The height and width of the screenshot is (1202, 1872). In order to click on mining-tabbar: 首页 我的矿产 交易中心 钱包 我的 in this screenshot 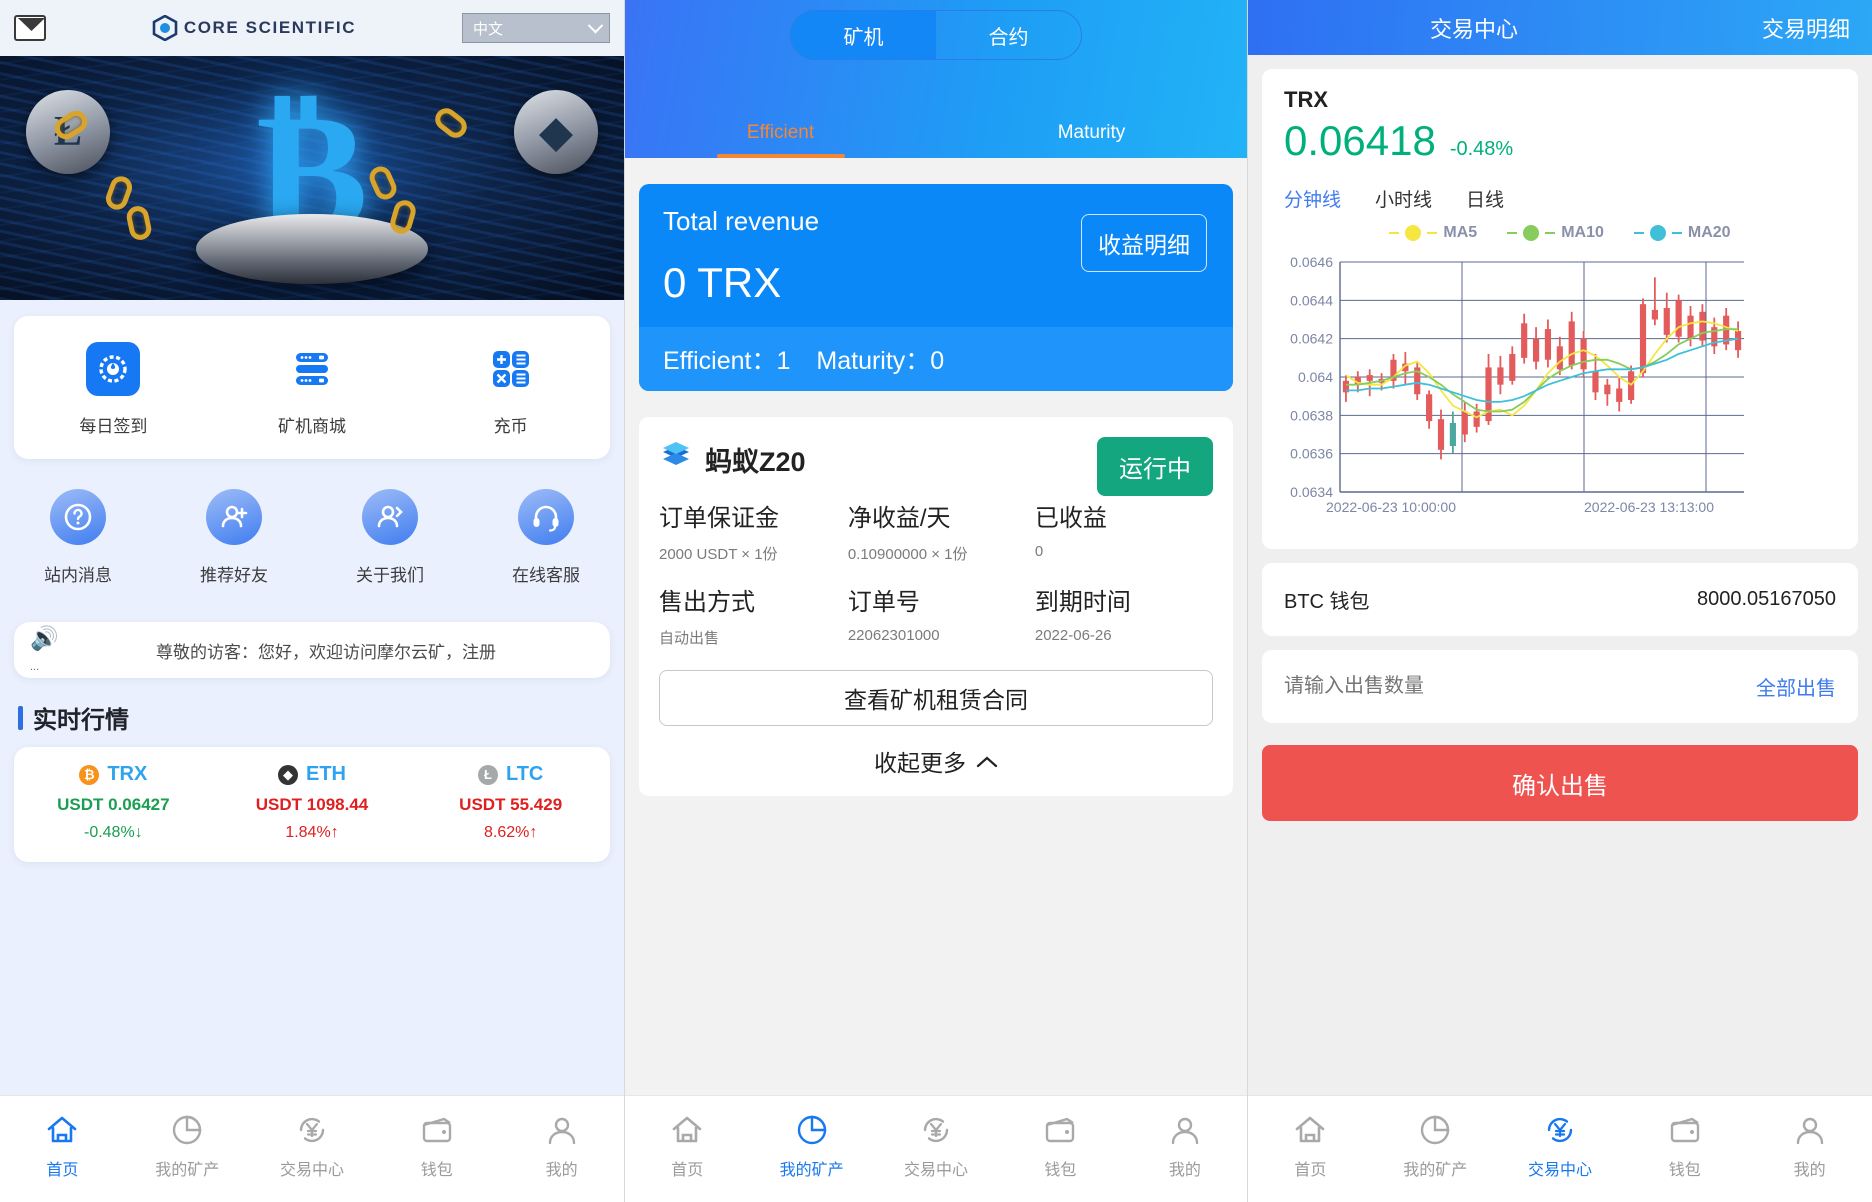, I will do `click(936, 1148)`.